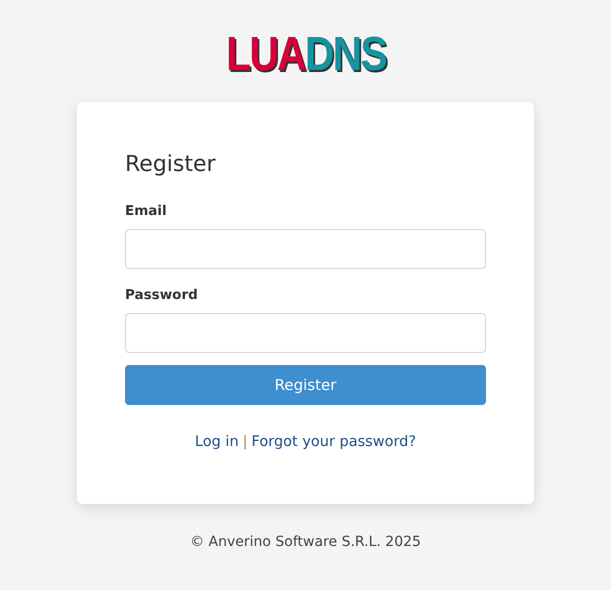 This screenshot has width=611, height=590. Describe the element at coordinates (334, 442) in the screenshot. I see `forgot-password-link: Forgot your password?` at that location.